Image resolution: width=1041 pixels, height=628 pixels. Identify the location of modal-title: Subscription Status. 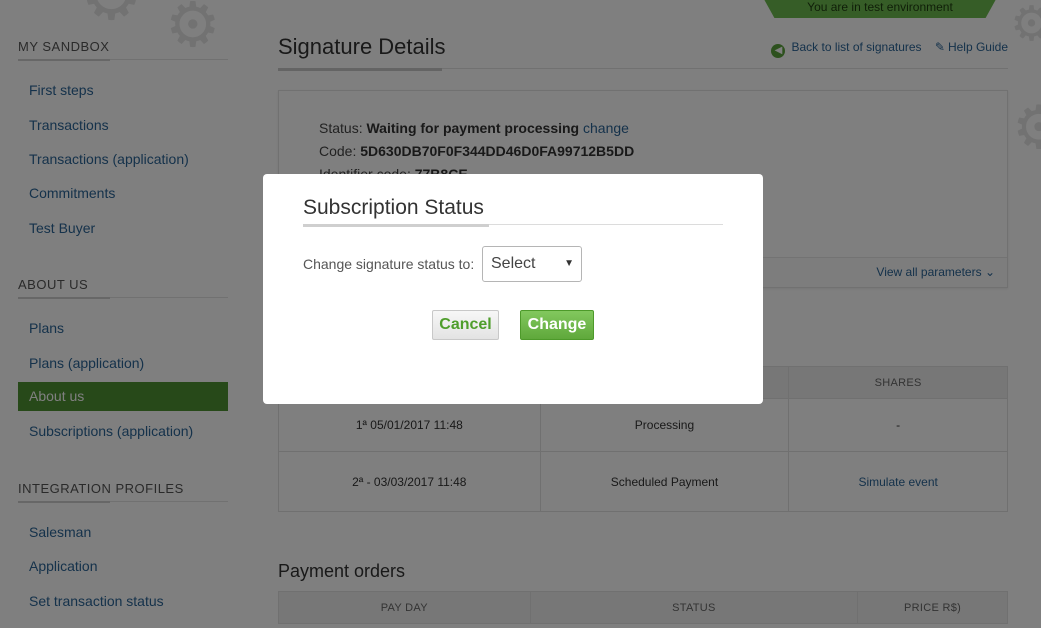
(393, 207).